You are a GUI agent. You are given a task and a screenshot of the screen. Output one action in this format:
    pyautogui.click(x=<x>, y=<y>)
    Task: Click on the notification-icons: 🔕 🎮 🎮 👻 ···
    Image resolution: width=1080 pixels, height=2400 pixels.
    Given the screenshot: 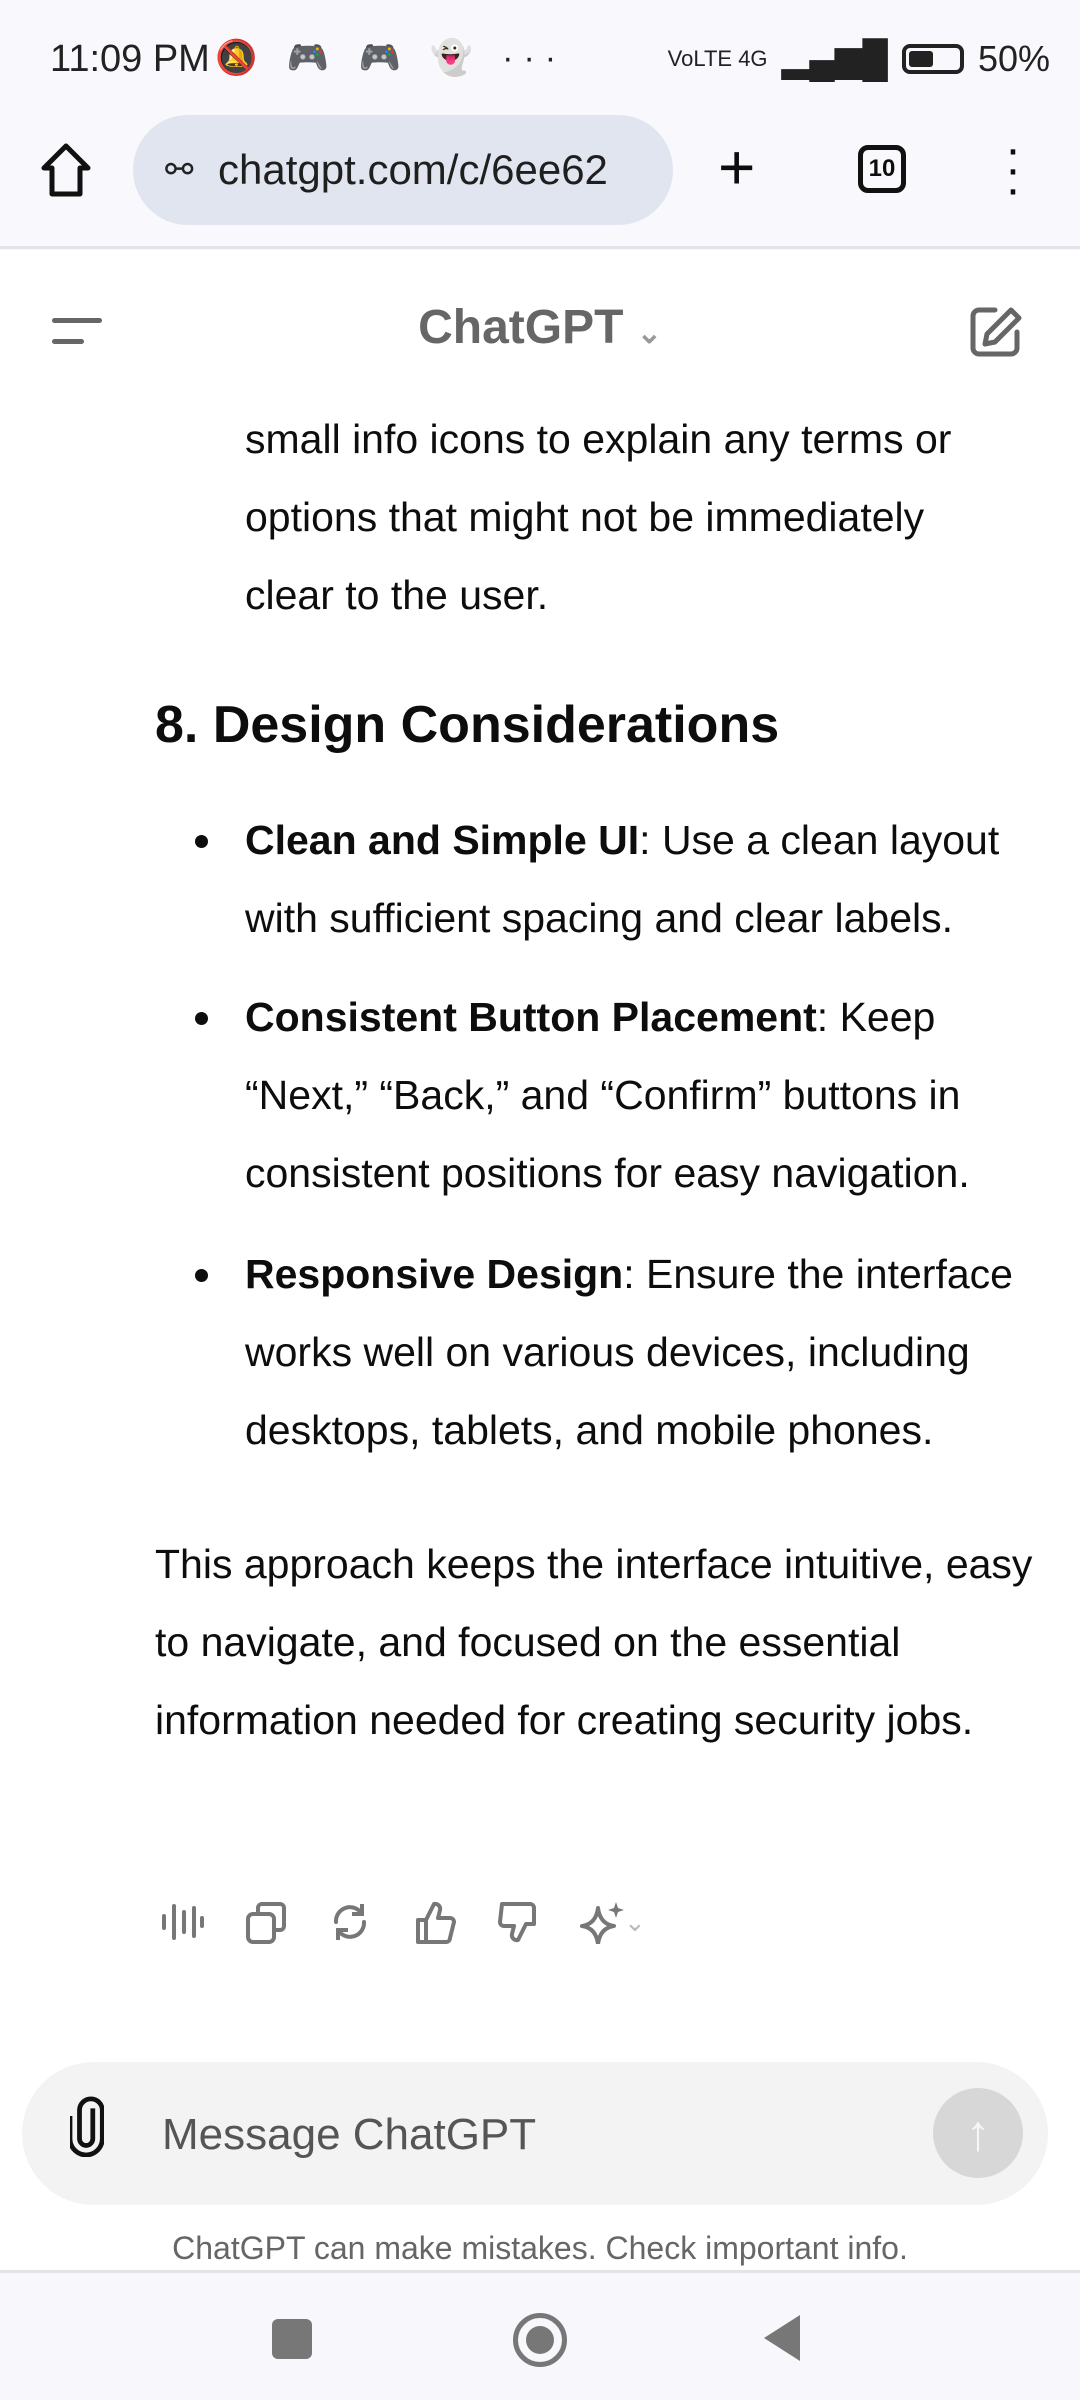 What is the action you would take?
    pyautogui.click(x=391, y=58)
    